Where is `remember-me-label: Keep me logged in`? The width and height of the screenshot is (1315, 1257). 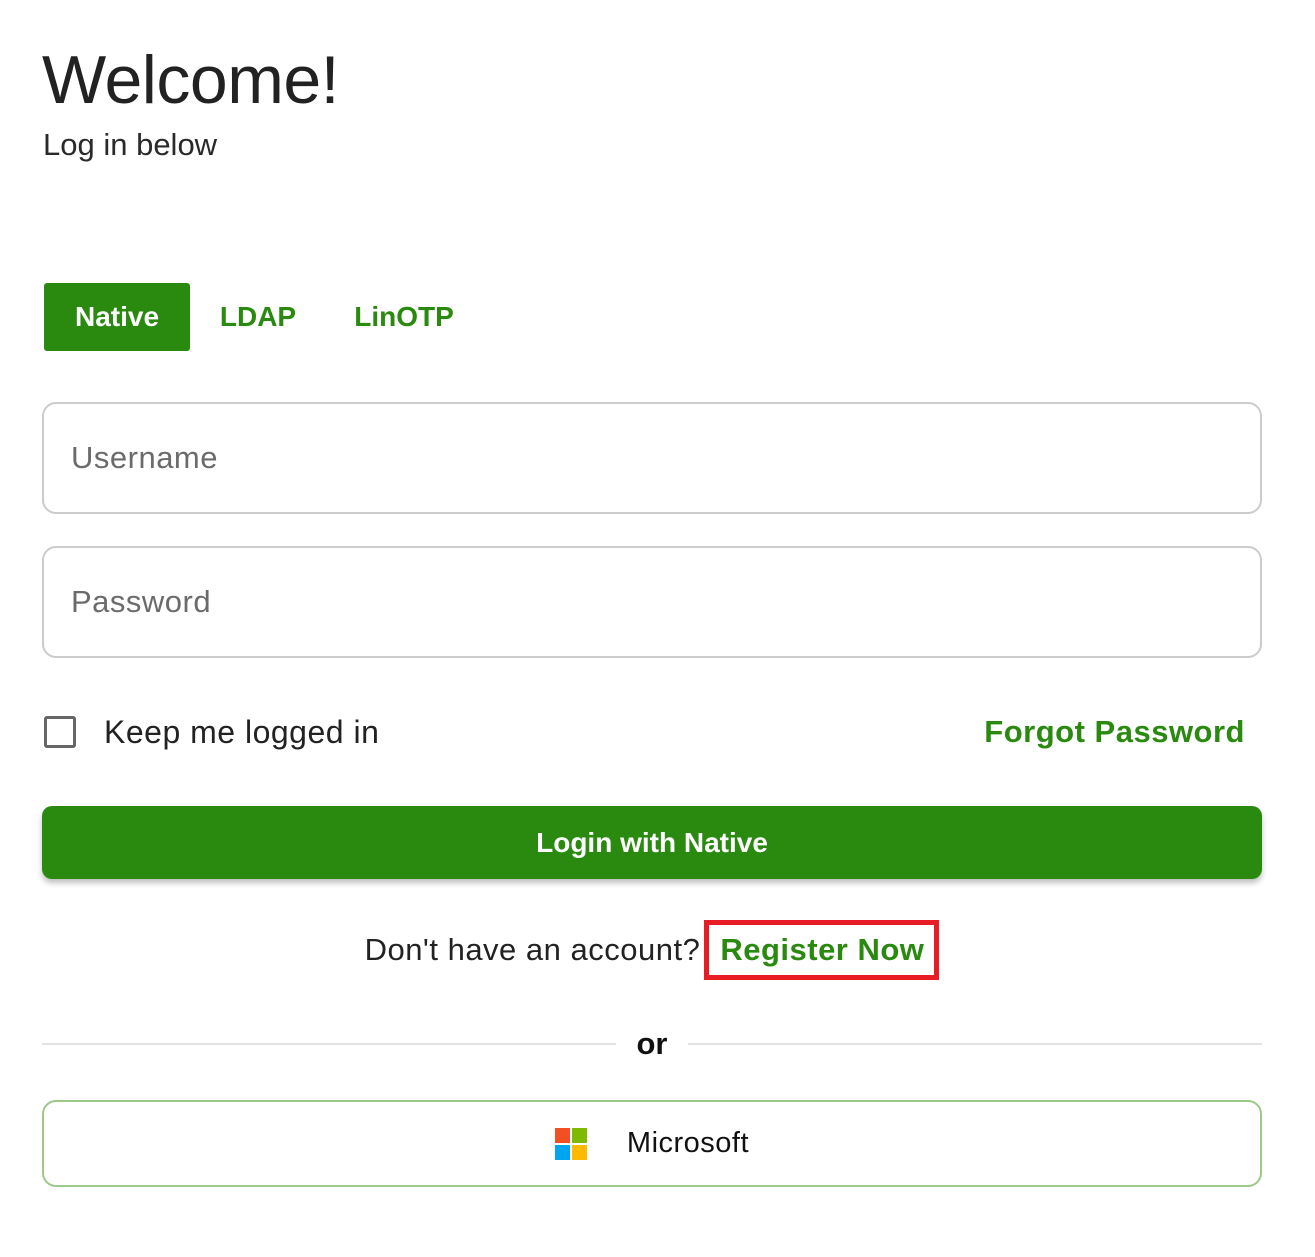
remember-me-label: Keep me logged in is located at coordinates (241, 732).